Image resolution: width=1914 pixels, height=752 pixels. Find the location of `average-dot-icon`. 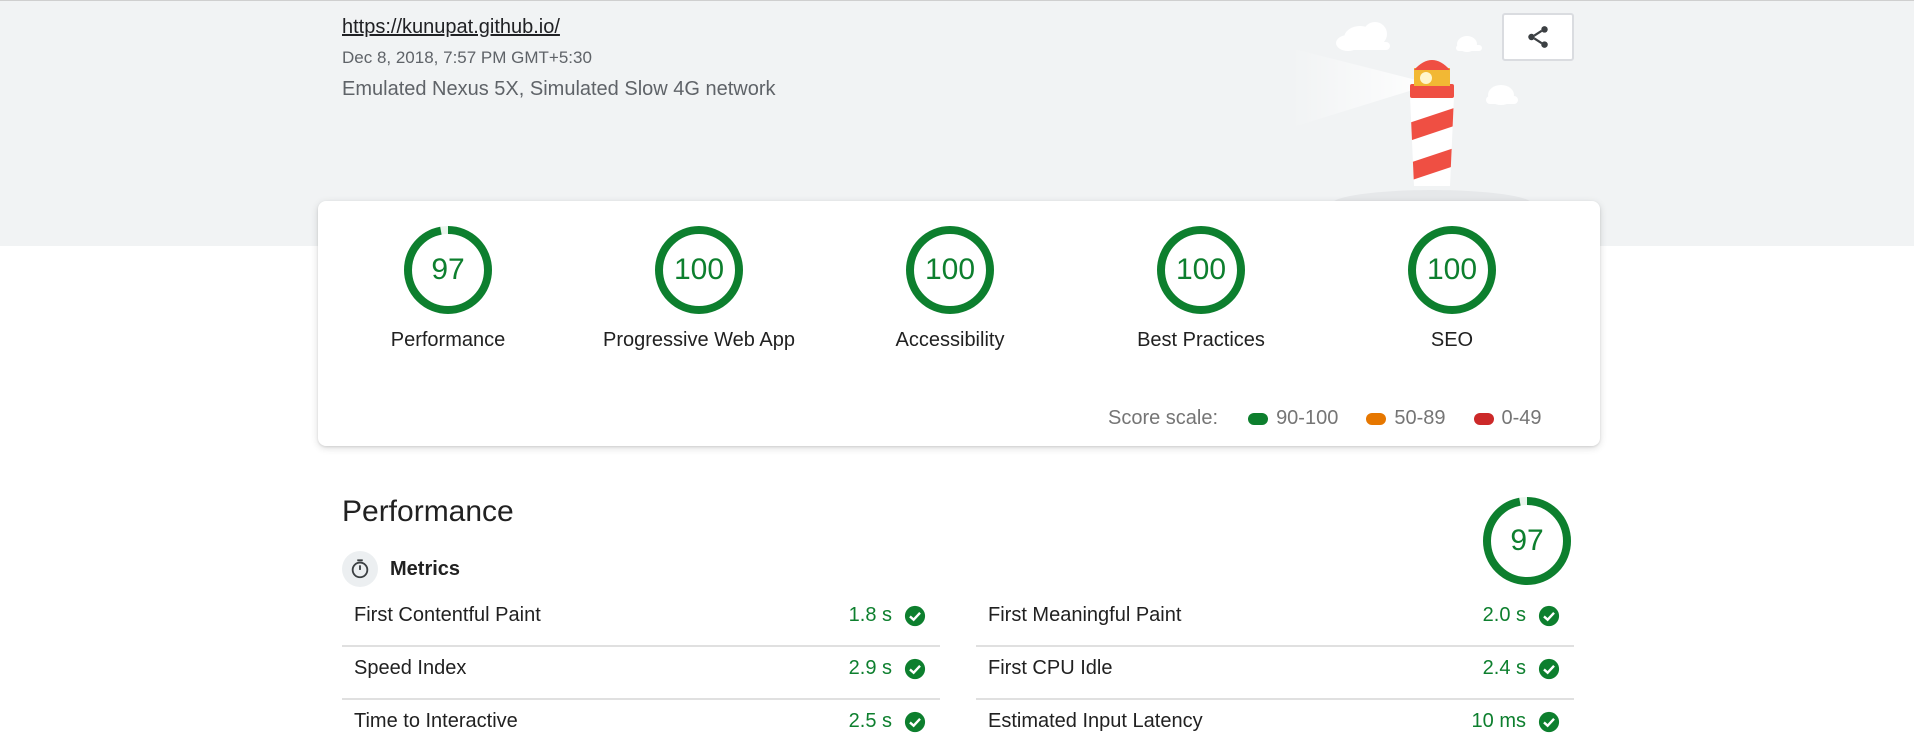

average-dot-icon is located at coordinates (1376, 418).